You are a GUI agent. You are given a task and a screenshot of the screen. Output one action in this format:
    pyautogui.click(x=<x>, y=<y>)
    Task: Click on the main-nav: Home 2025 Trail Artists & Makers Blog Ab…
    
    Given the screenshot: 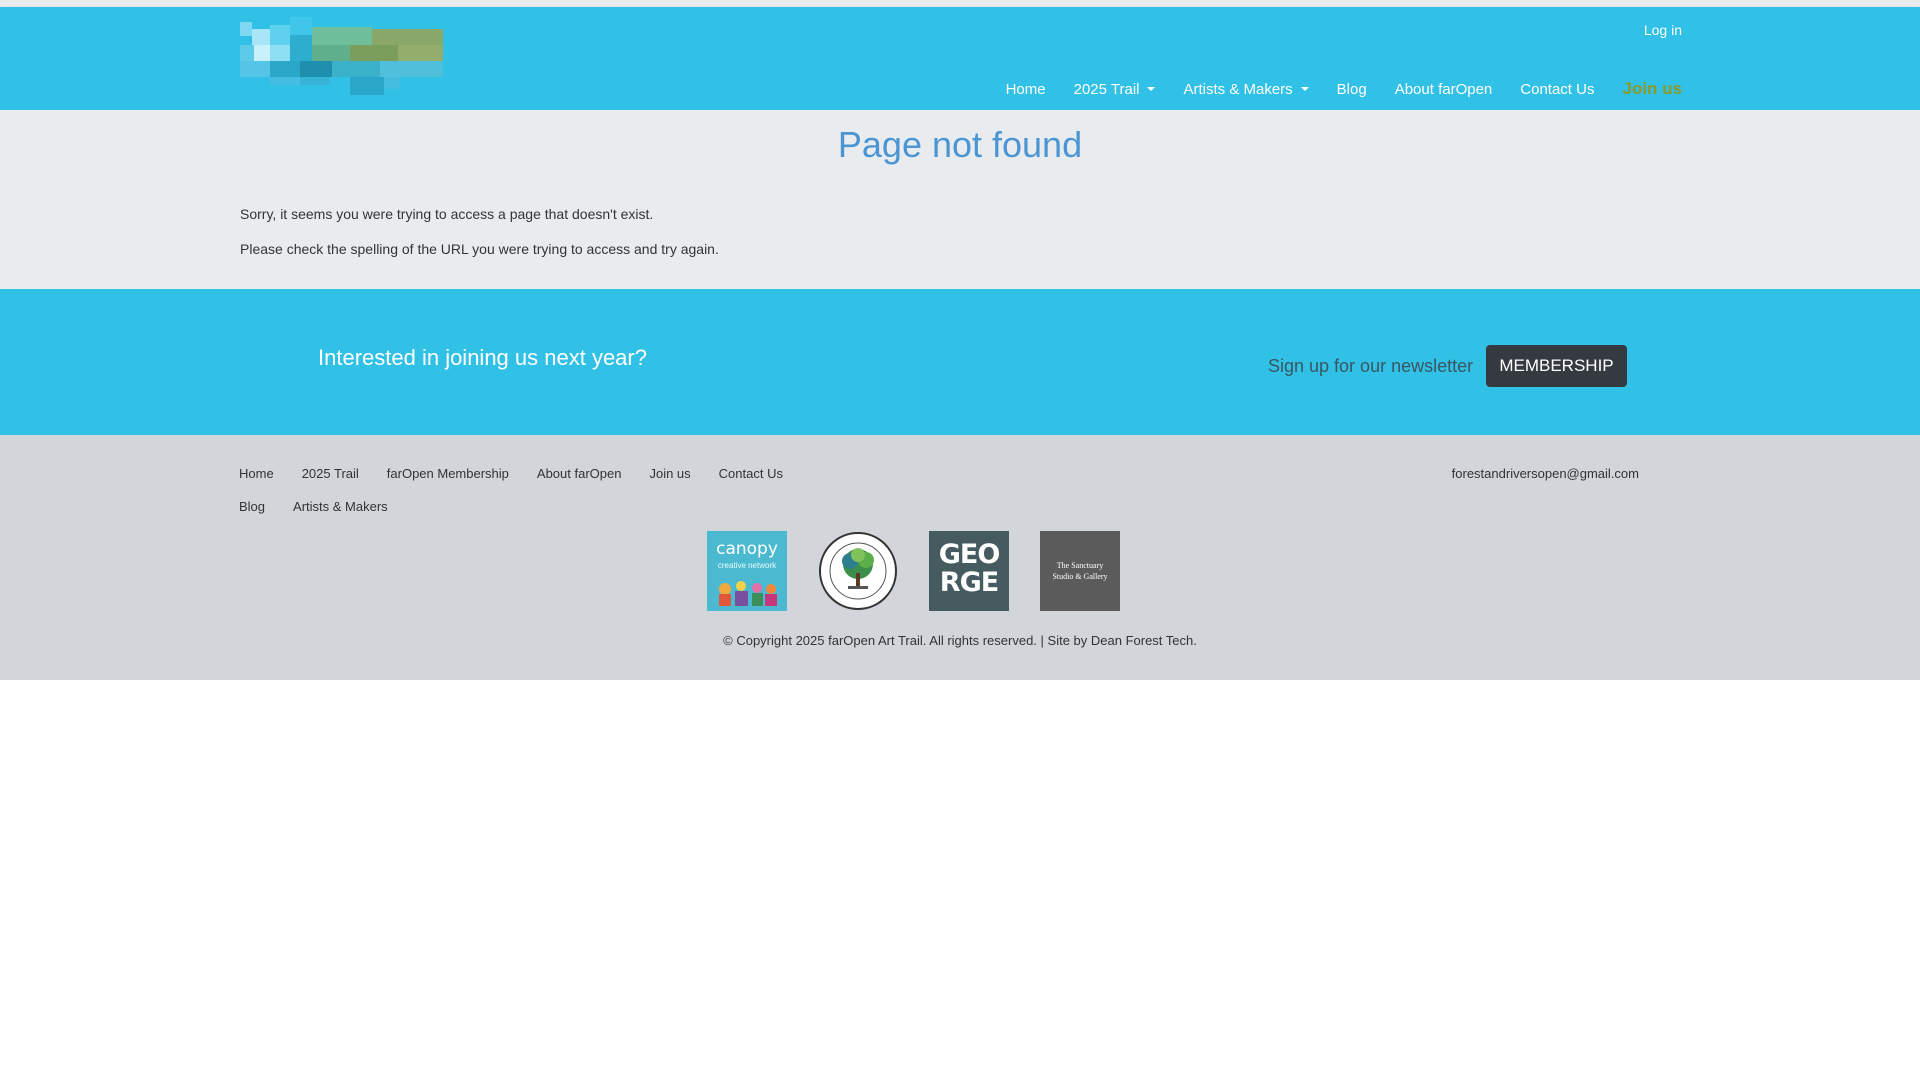 What is the action you would take?
    pyautogui.click(x=1330, y=89)
    